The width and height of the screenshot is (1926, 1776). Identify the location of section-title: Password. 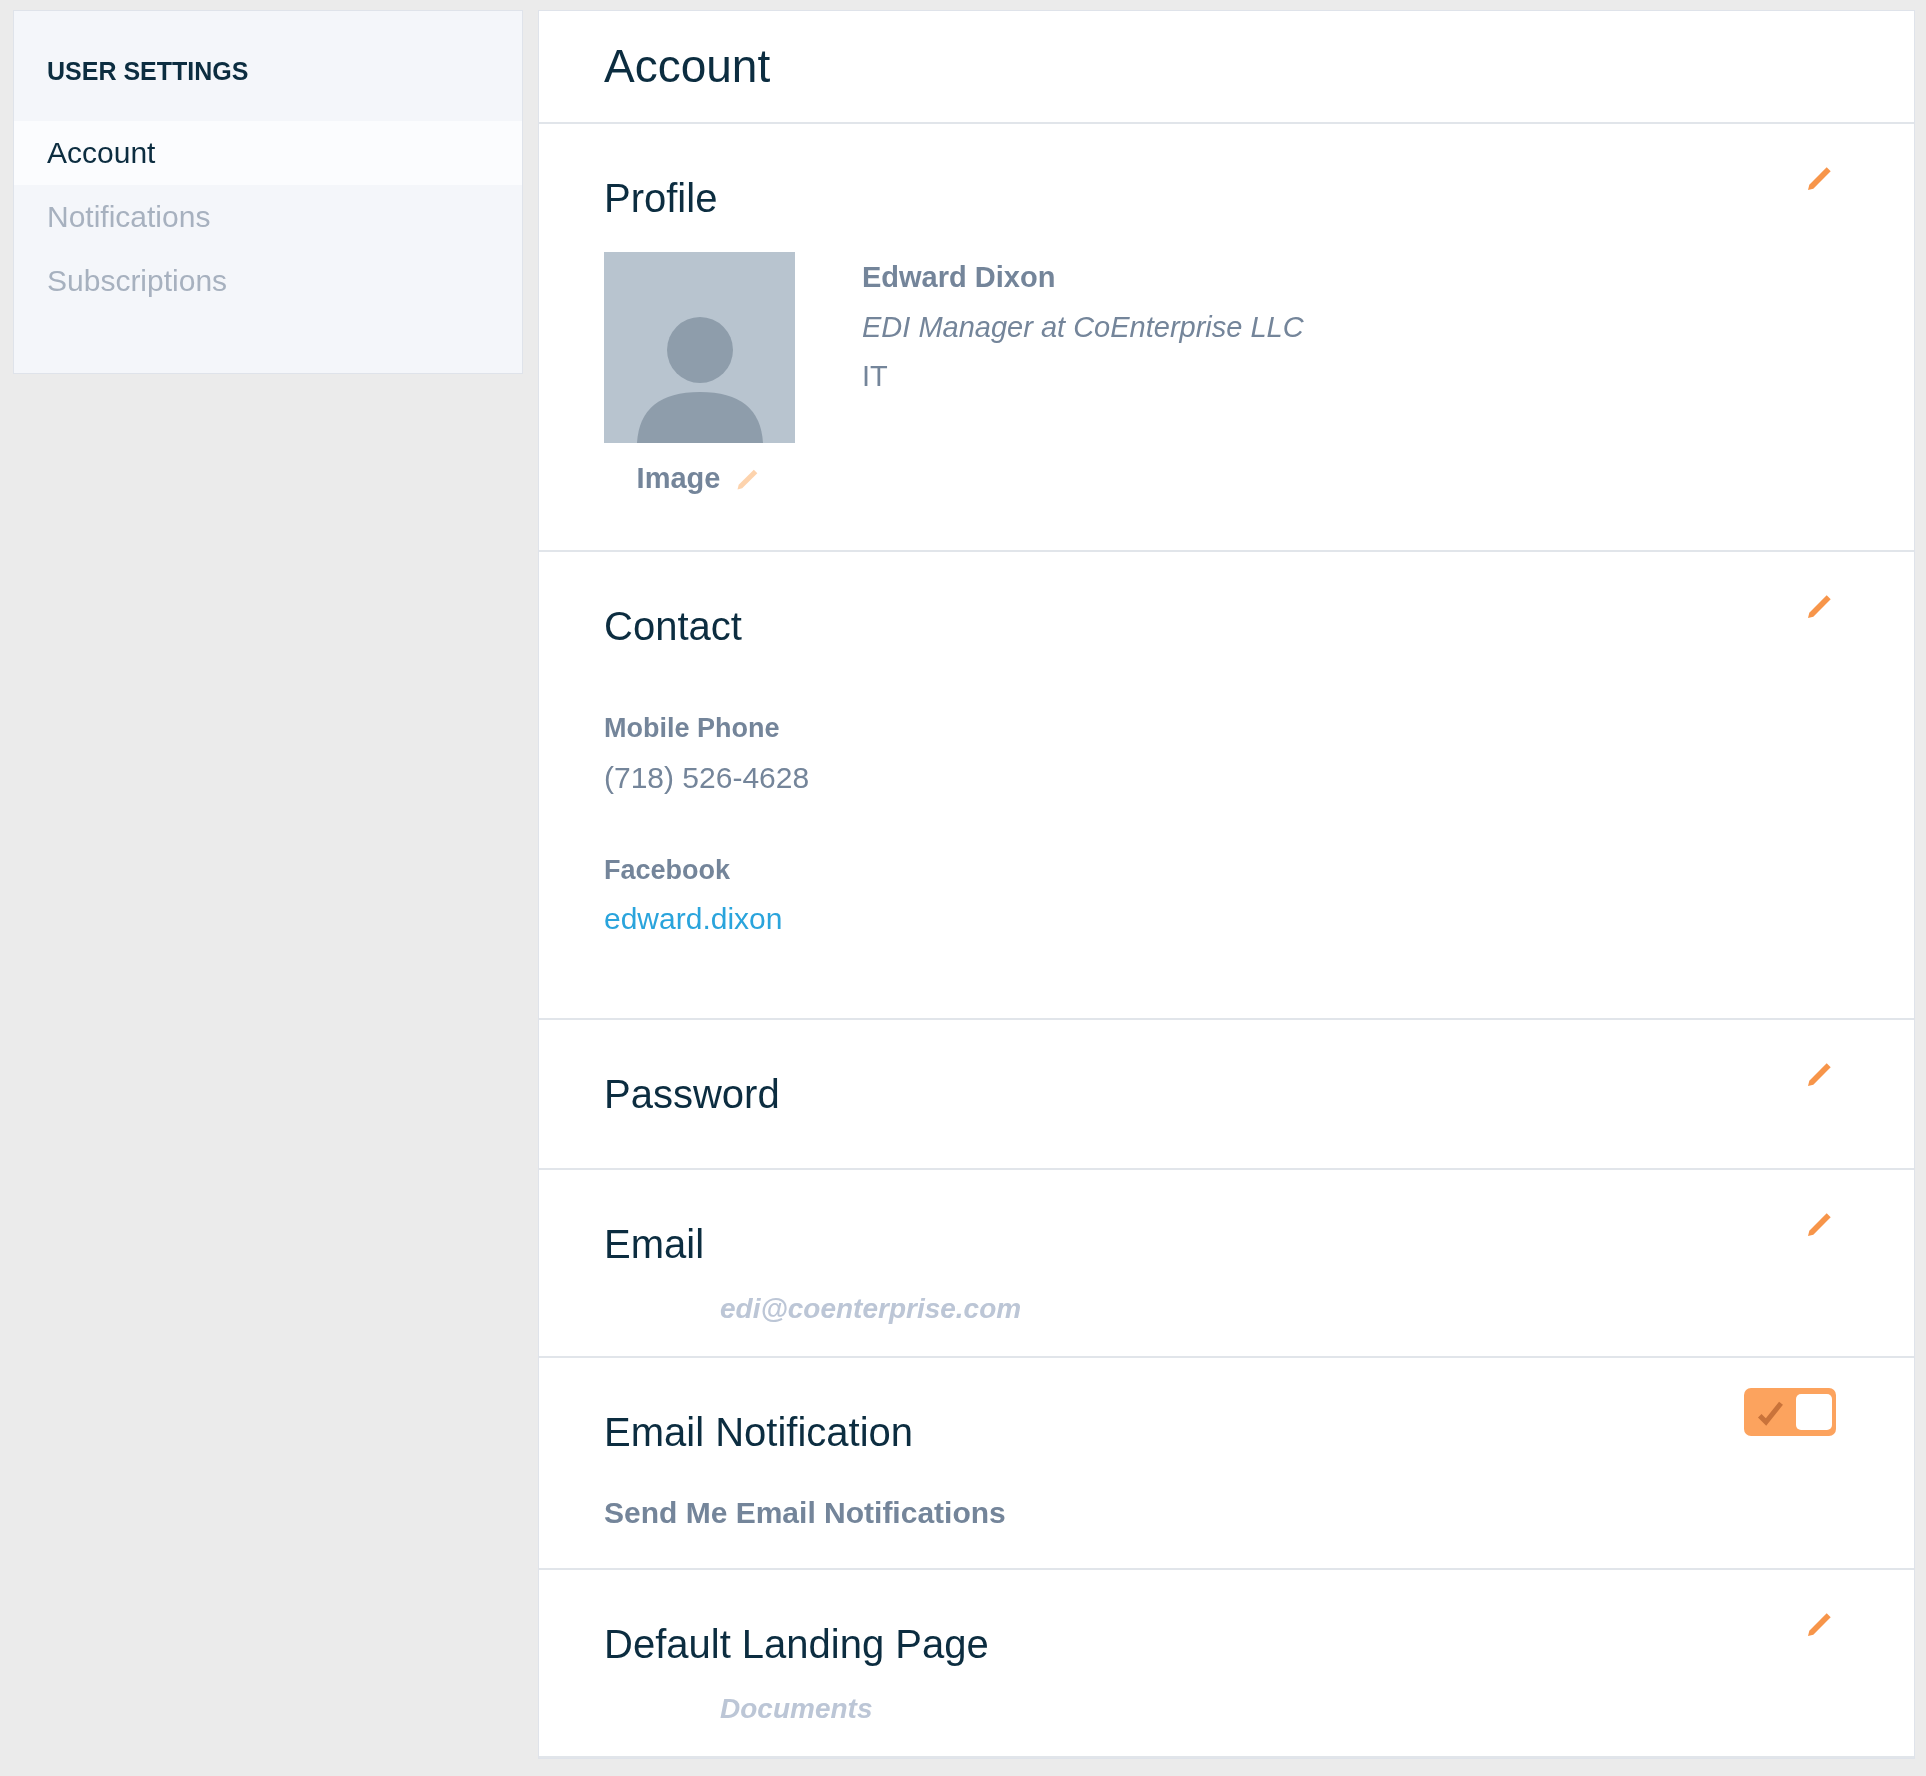
(692, 1094).